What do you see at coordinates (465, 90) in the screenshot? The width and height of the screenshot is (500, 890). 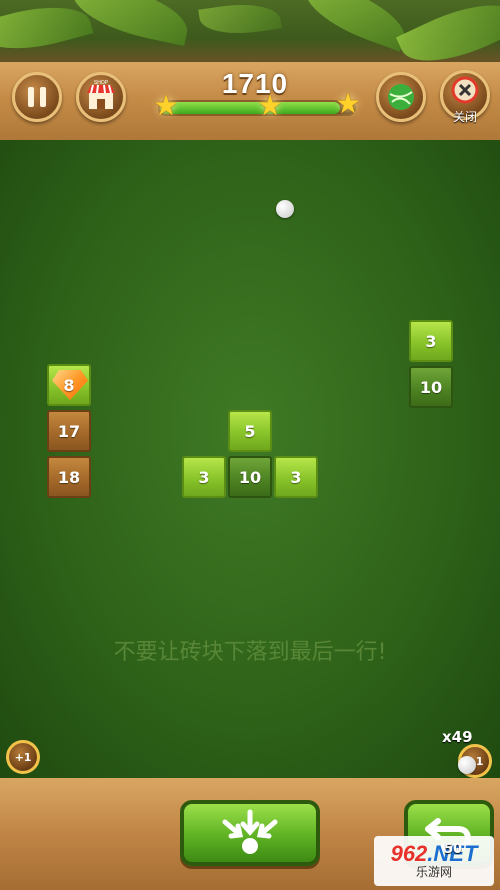 I see `close-icon` at bounding box center [465, 90].